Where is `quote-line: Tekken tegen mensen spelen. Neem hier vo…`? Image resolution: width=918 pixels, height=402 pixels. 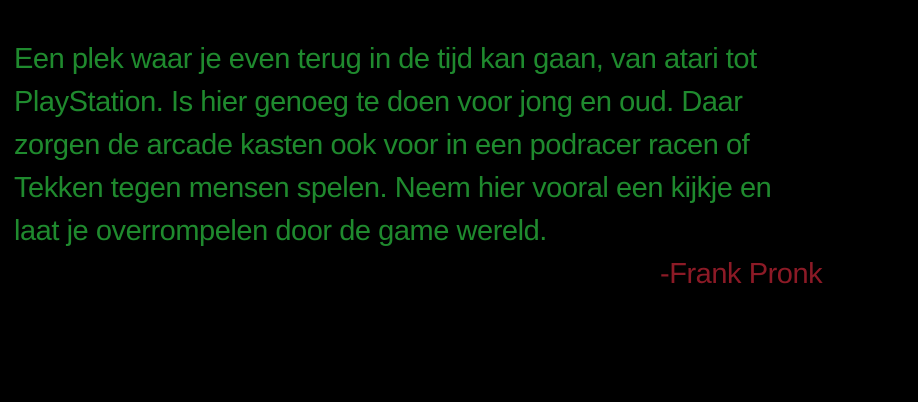
quote-line: Tekken tegen mensen spelen. Neem hier vo… is located at coordinates (393, 188).